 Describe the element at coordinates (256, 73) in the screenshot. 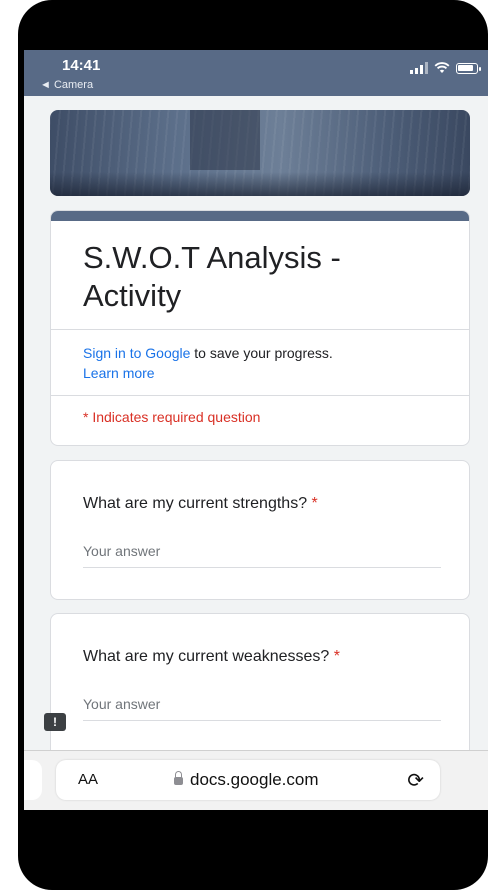

I see `status-bar: 14:41 ◄ Camera` at that location.